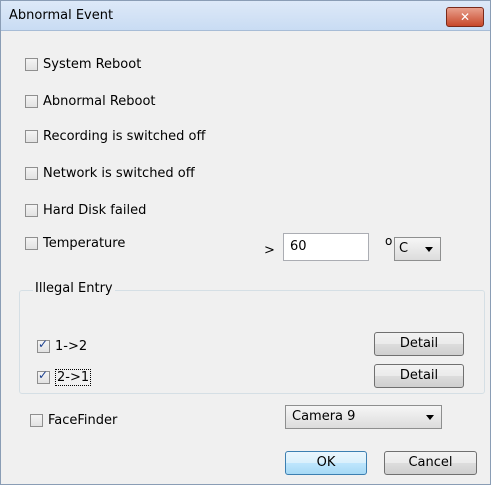 The image size is (491, 485). I want to click on abnormal-reboot-label: Abnormal Reboot, so click(99, 101).